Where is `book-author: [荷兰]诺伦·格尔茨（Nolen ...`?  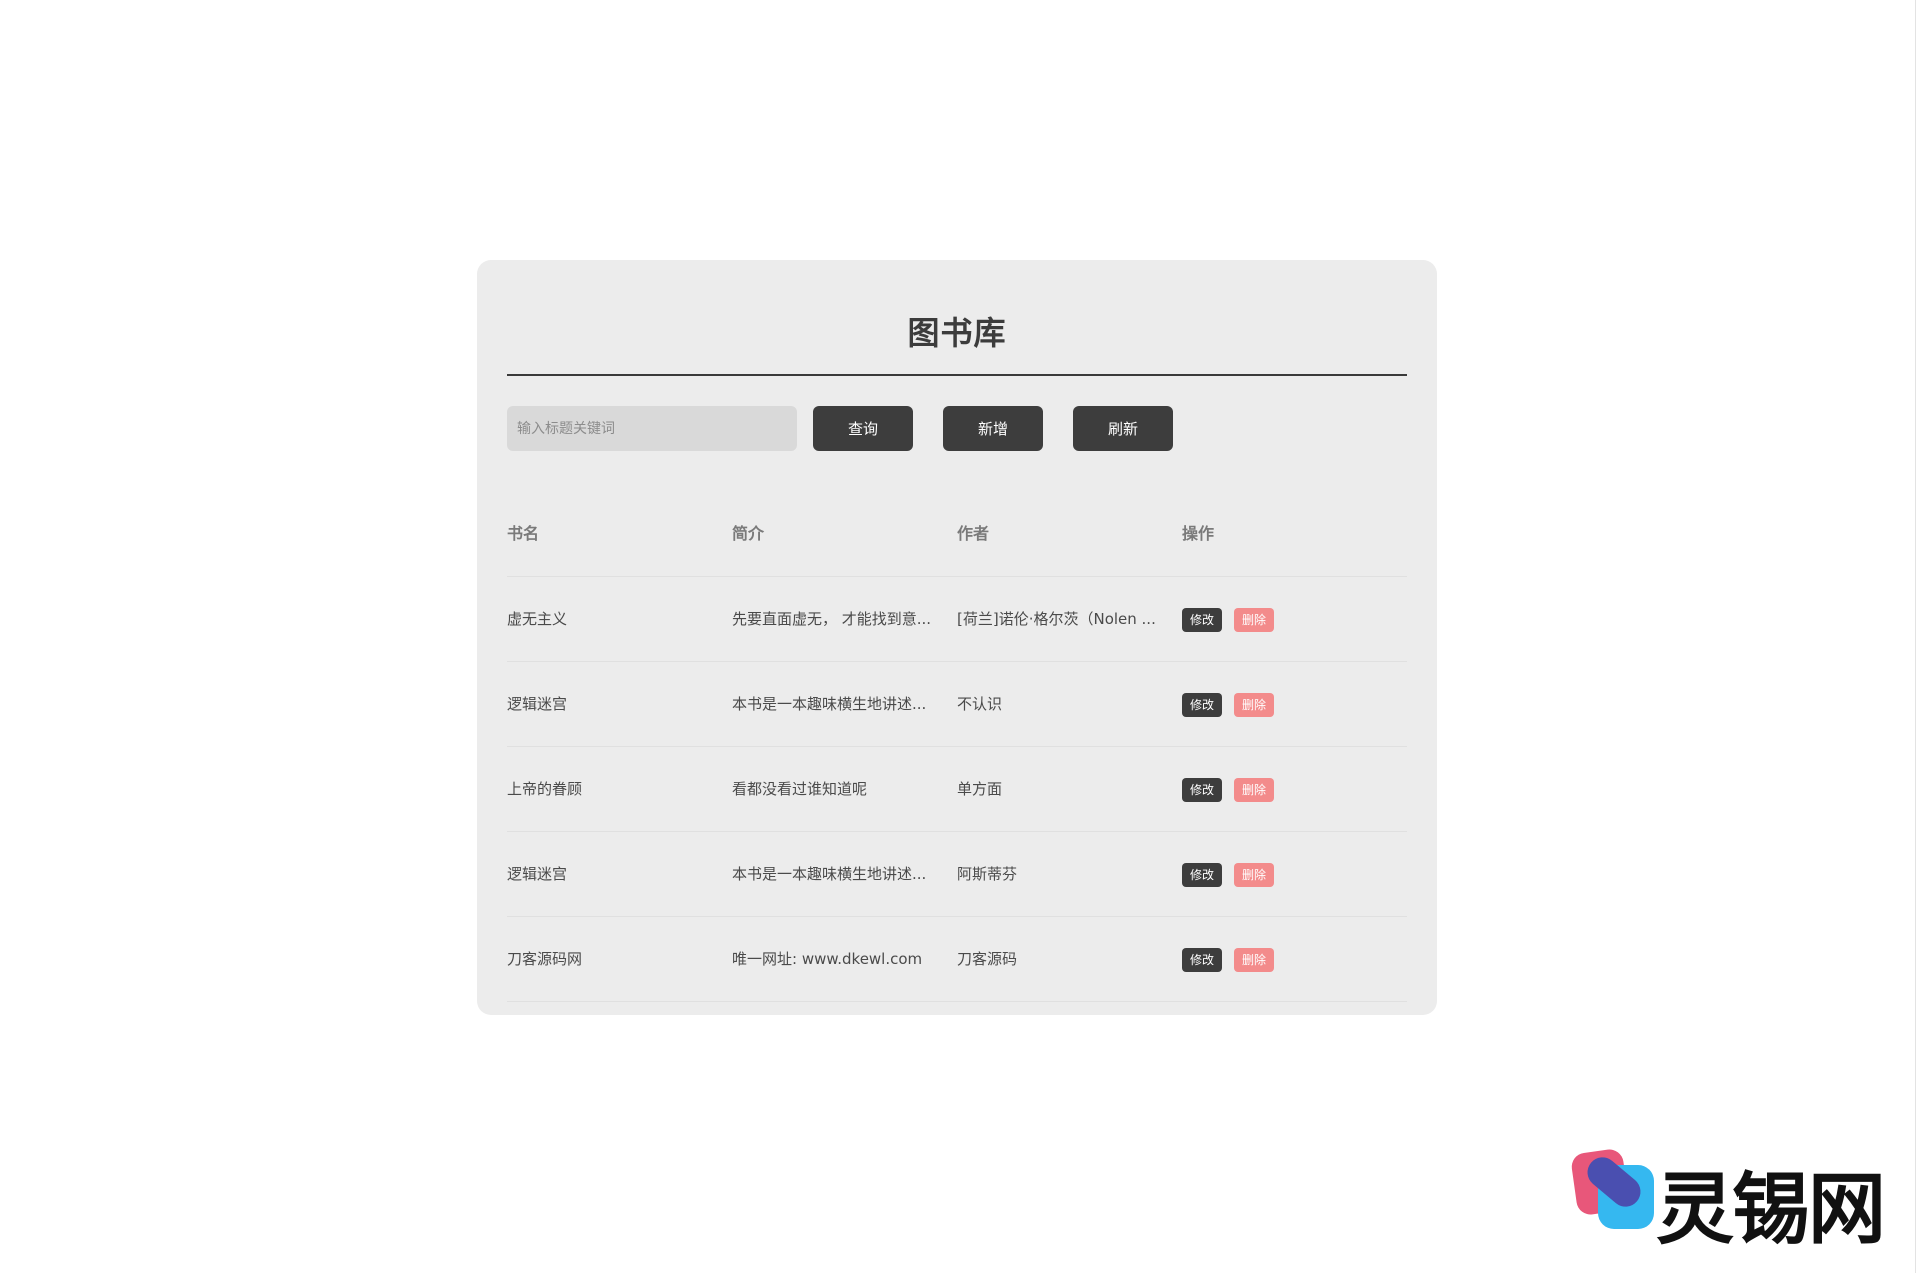
book-author: [荷兰]诺伦·格尔茨（Nolen ... is located at coordinates (1056, 619).